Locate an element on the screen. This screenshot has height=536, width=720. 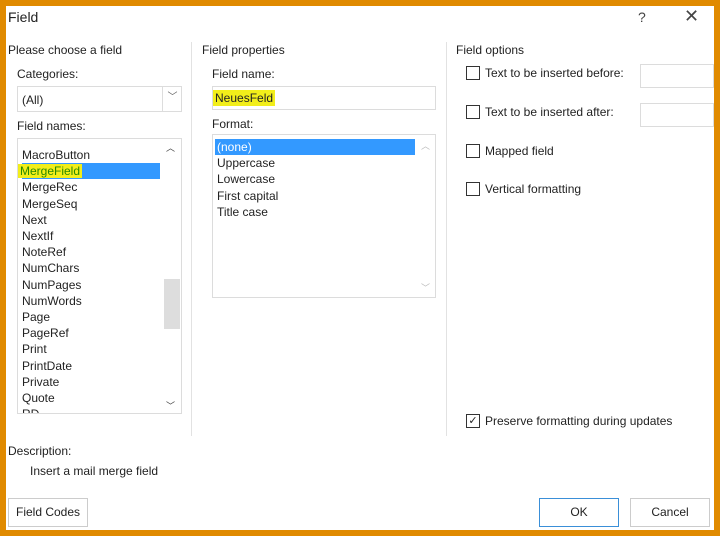
field-name-text: NumPages is located at coordinates (52, 284).